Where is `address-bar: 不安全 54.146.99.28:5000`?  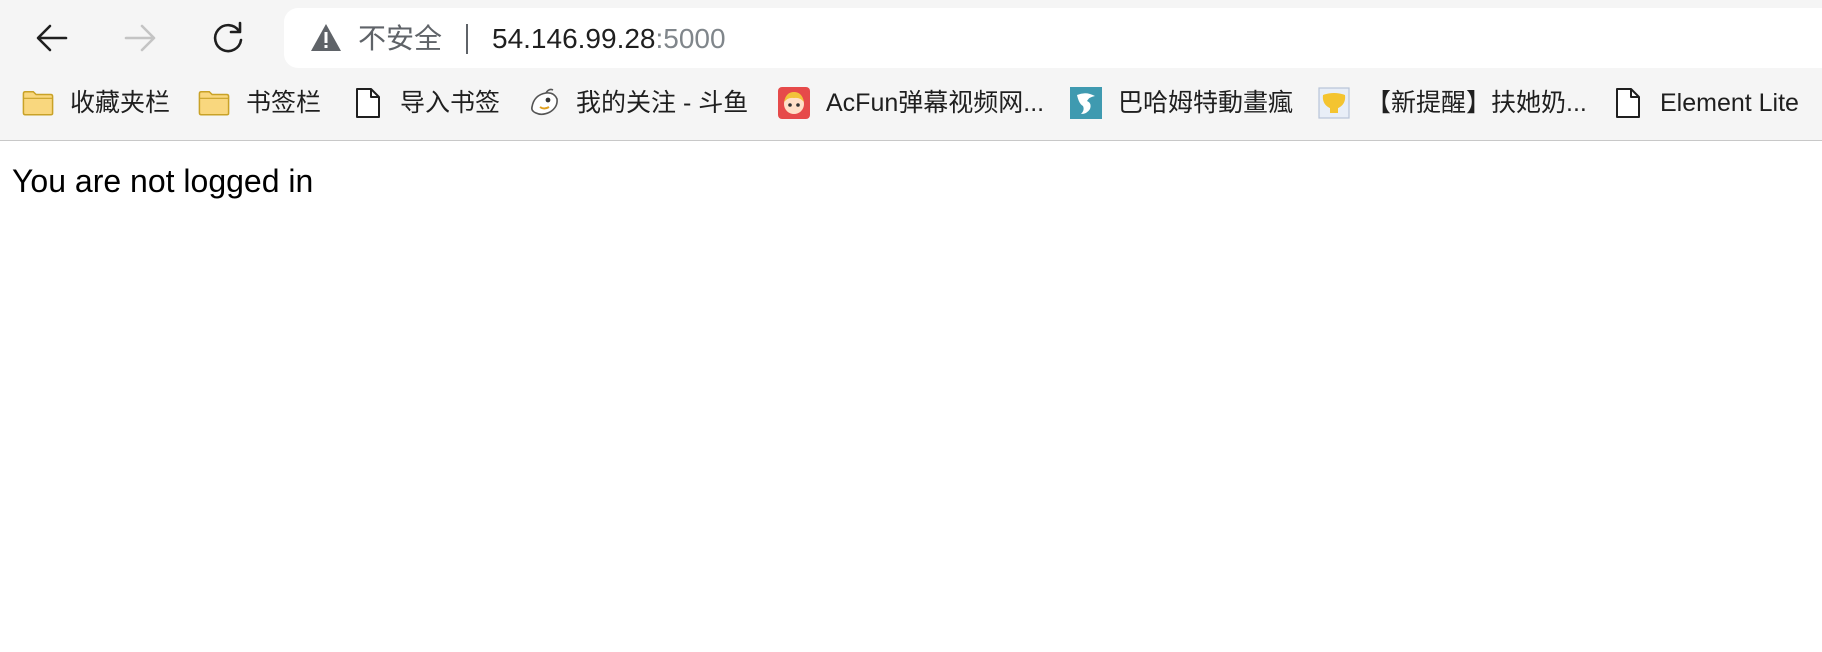 address-bar: 不安全 54.146.99.28:5000 is located at coordinates (1053, 38).